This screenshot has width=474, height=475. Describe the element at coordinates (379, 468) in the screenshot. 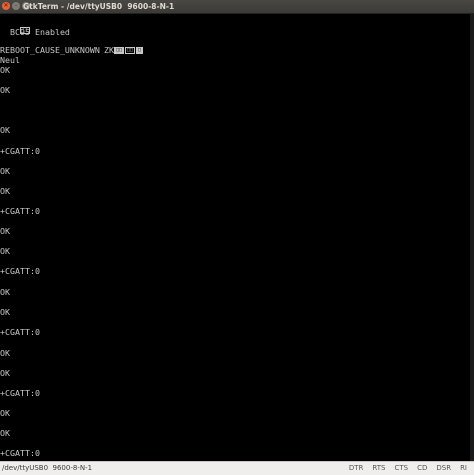

I see `signal-rts: RTS` at that location.